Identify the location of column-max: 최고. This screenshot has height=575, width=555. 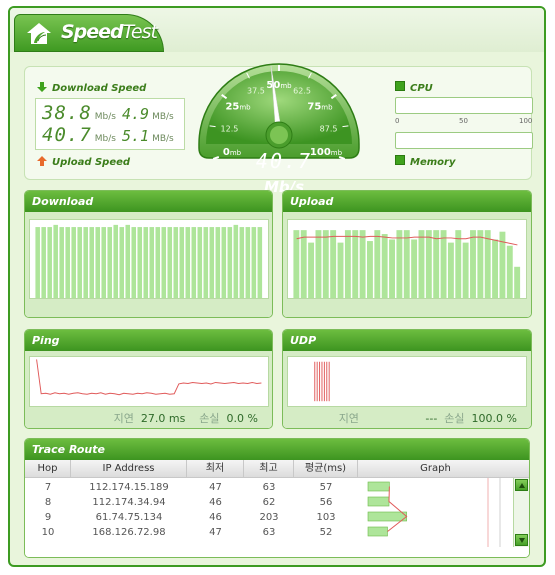
(269, 468).